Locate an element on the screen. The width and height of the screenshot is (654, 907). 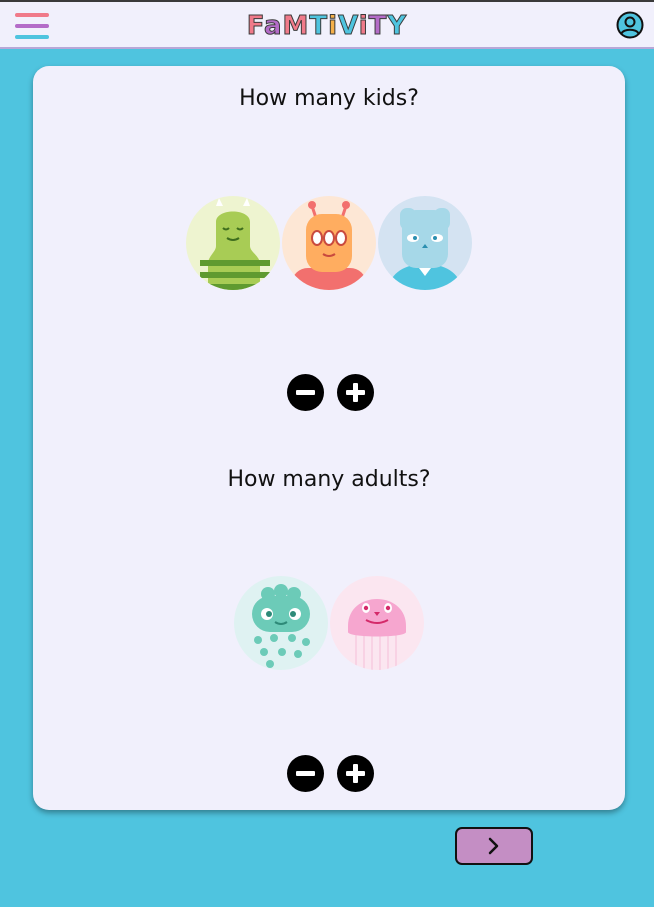
kids-decrement-button is located at coordinates (305, 392).